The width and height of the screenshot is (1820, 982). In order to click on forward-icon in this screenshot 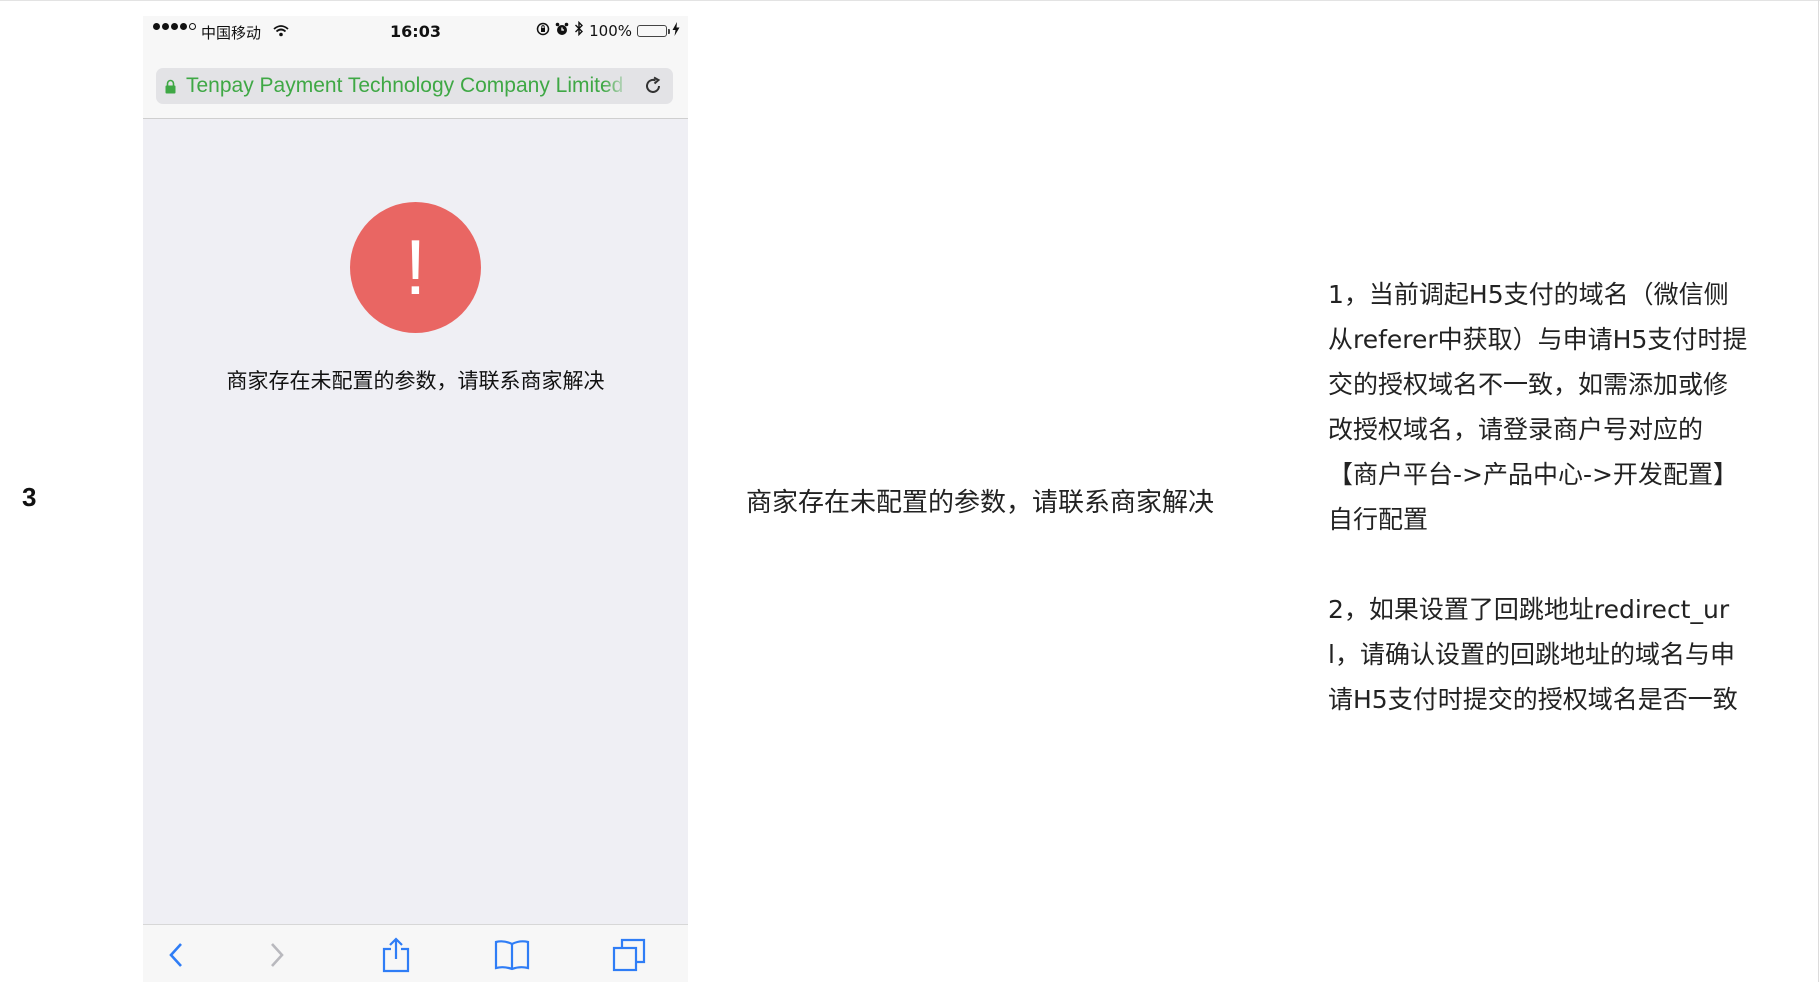, I will do `click(277, 955)`.